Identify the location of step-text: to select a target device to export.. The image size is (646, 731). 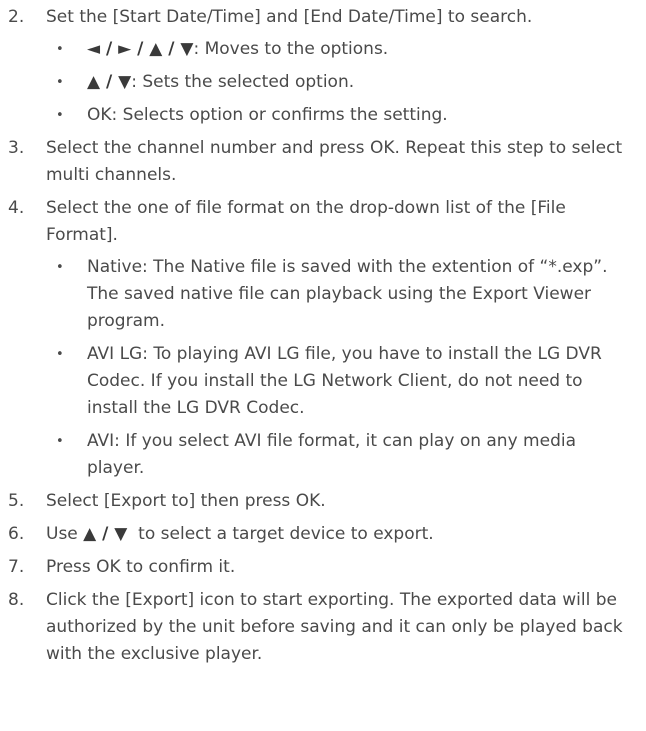
(280, 534).